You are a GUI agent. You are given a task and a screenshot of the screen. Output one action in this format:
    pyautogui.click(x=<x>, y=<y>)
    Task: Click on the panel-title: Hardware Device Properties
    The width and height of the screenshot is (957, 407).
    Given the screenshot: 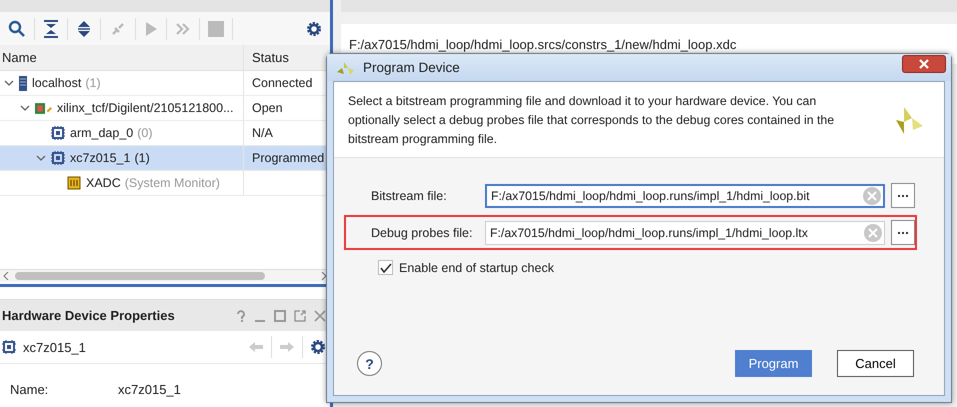 What is the action you would take?
    pyautogui.click(x=88, y=315)
    